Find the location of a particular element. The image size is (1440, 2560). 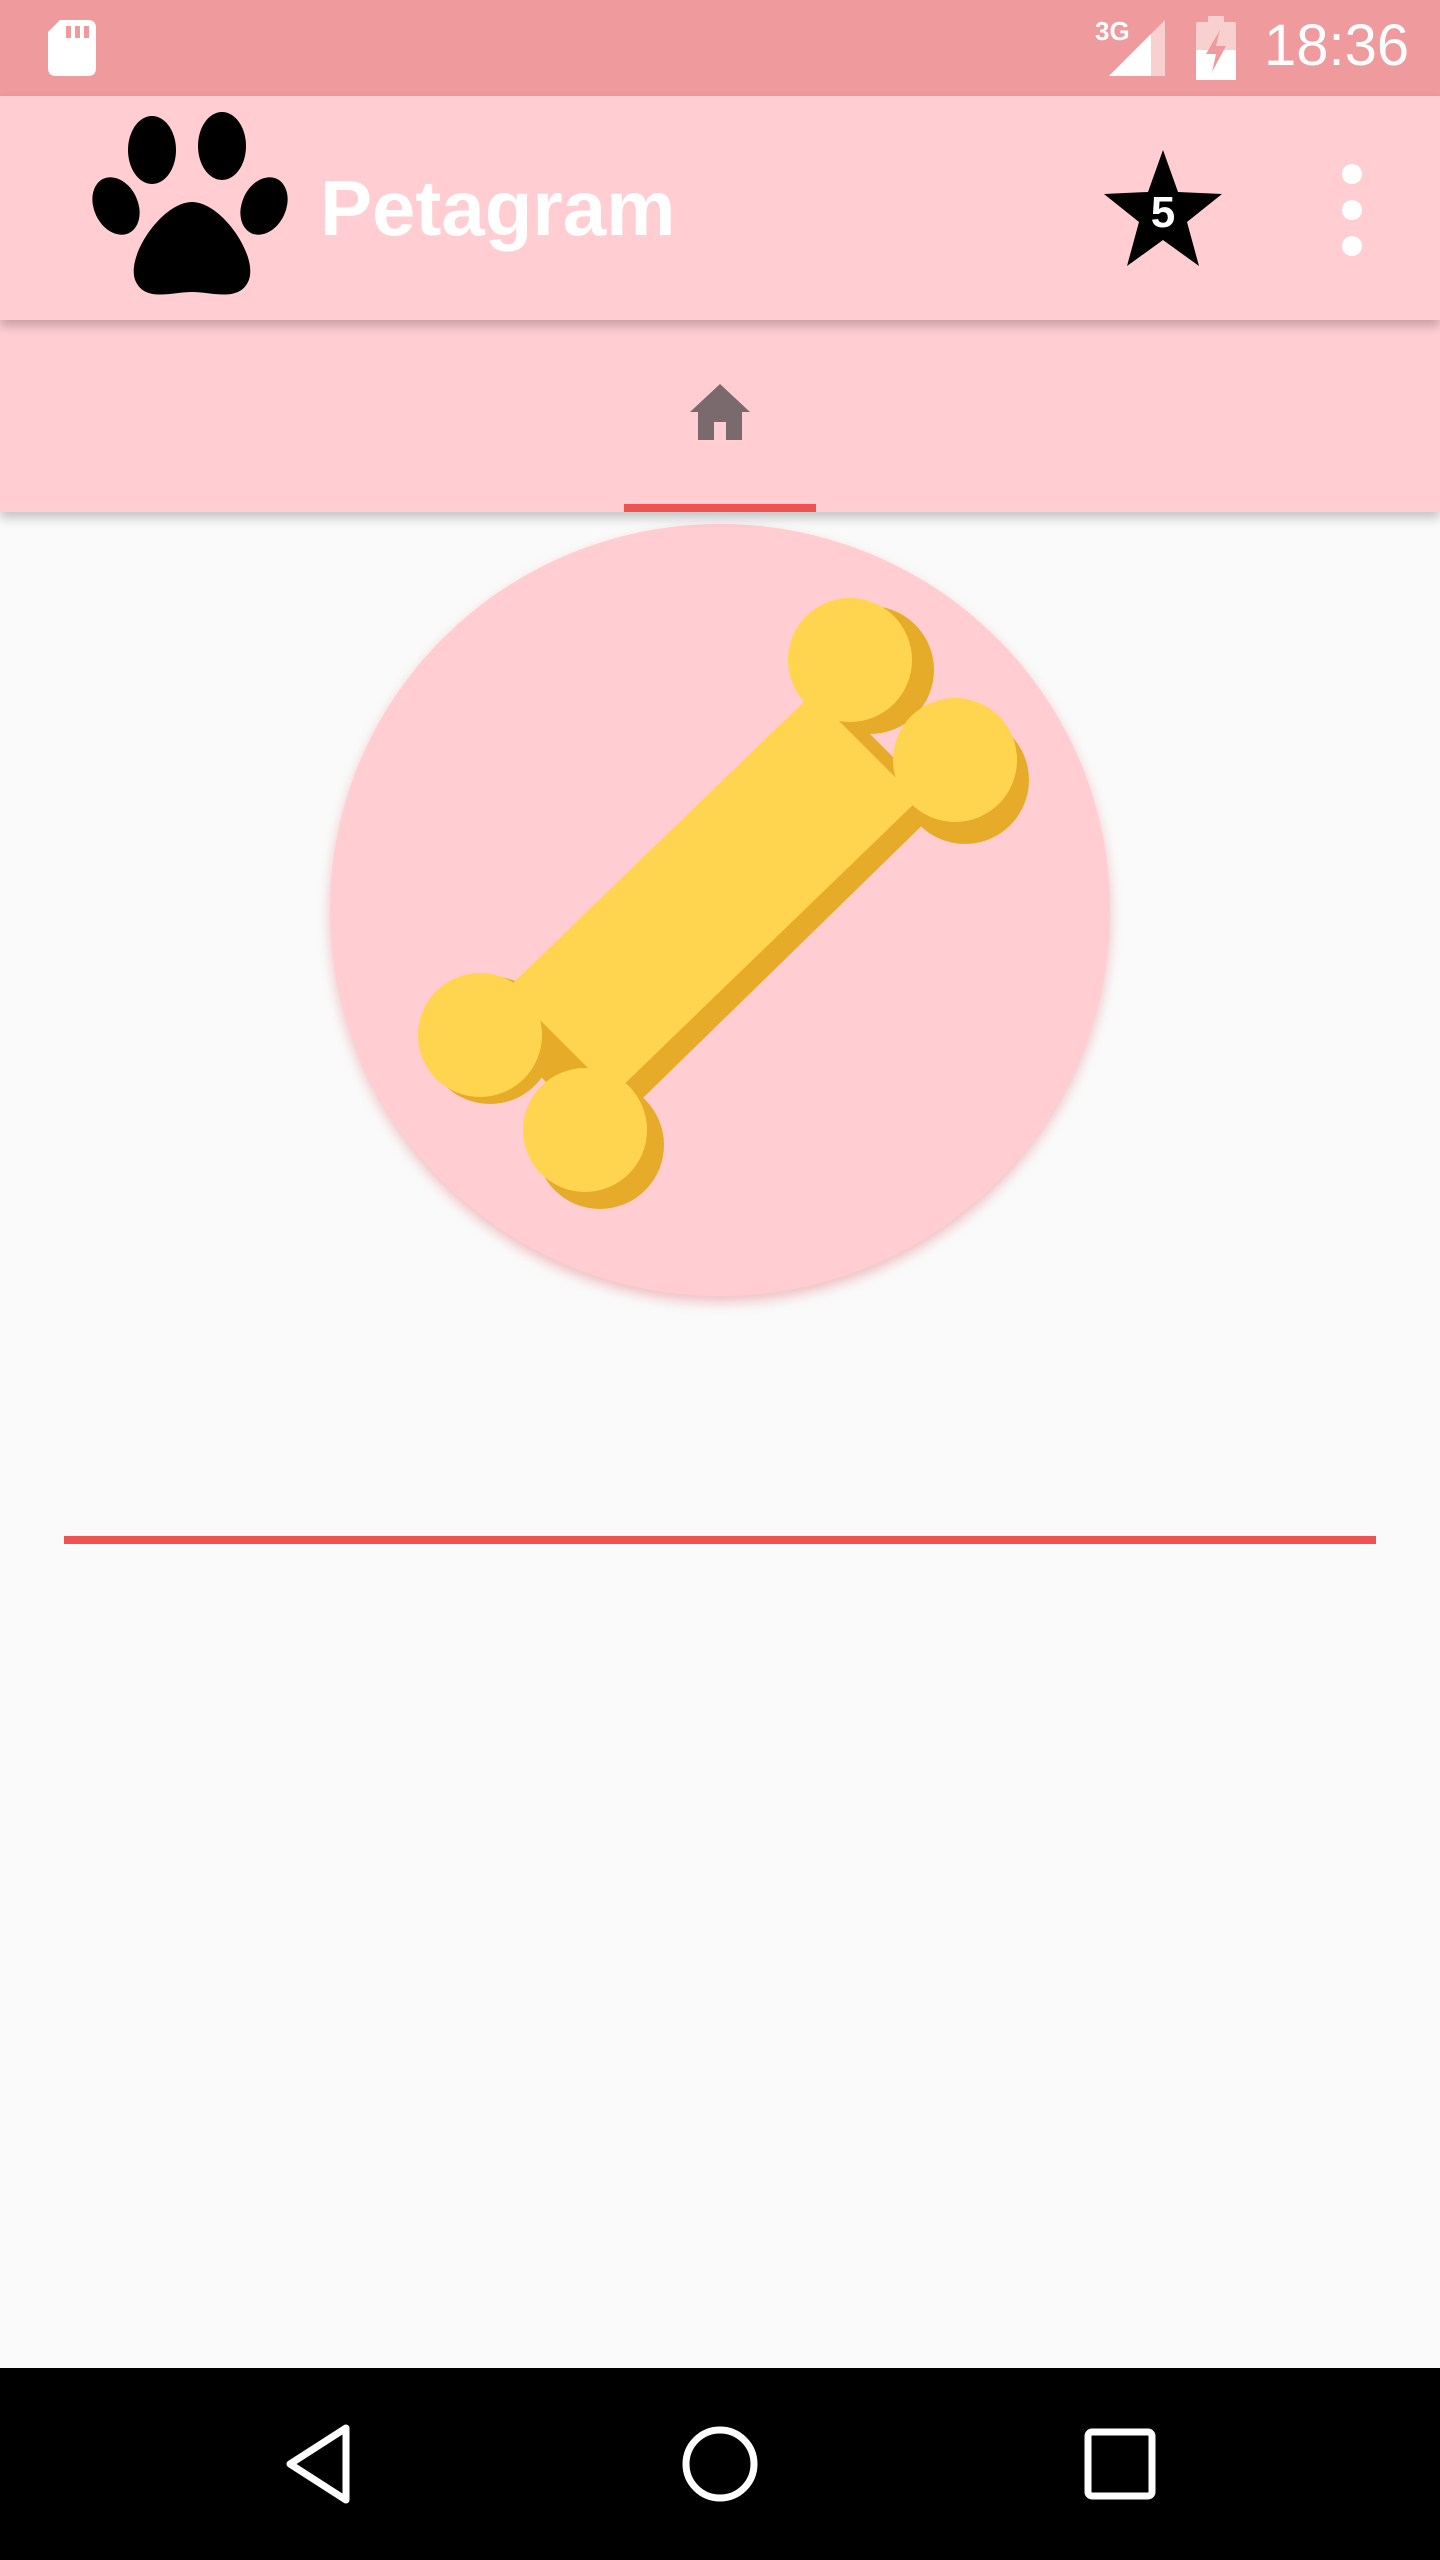

battery-charging-icon is located at coordinates (1216, 48).